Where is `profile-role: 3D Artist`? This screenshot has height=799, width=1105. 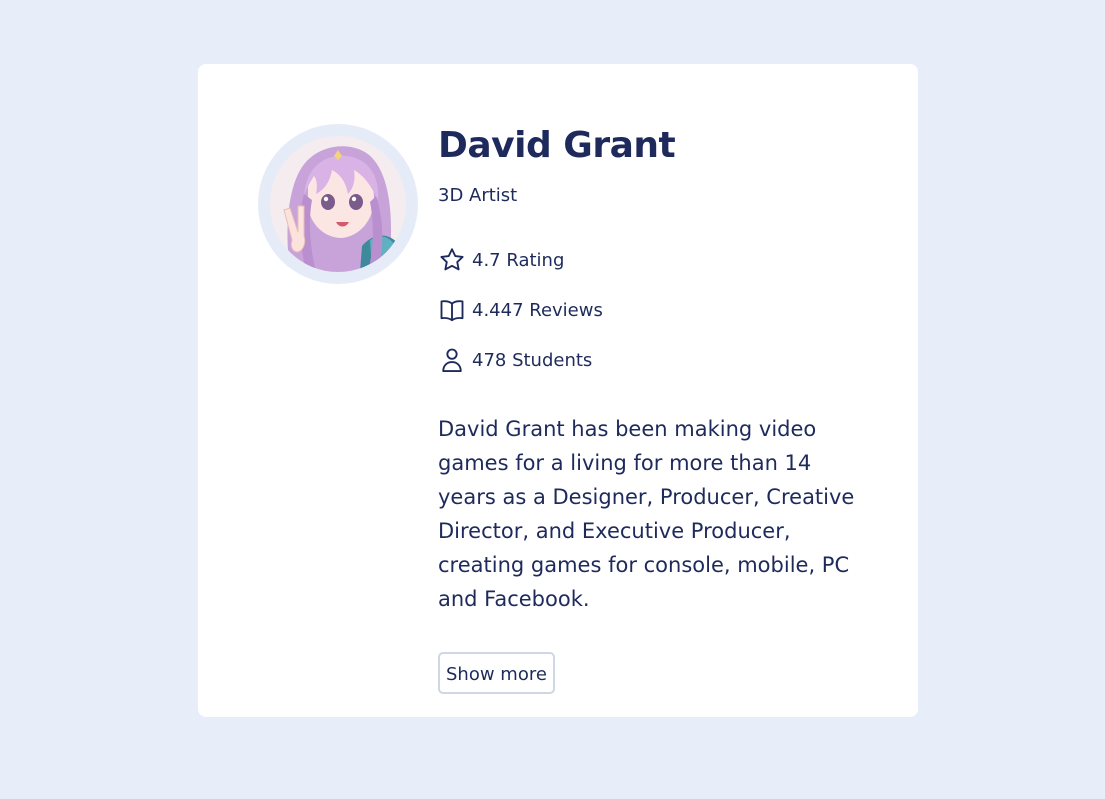
profile-role: 3D Artist is located at coordinates (478, 195).